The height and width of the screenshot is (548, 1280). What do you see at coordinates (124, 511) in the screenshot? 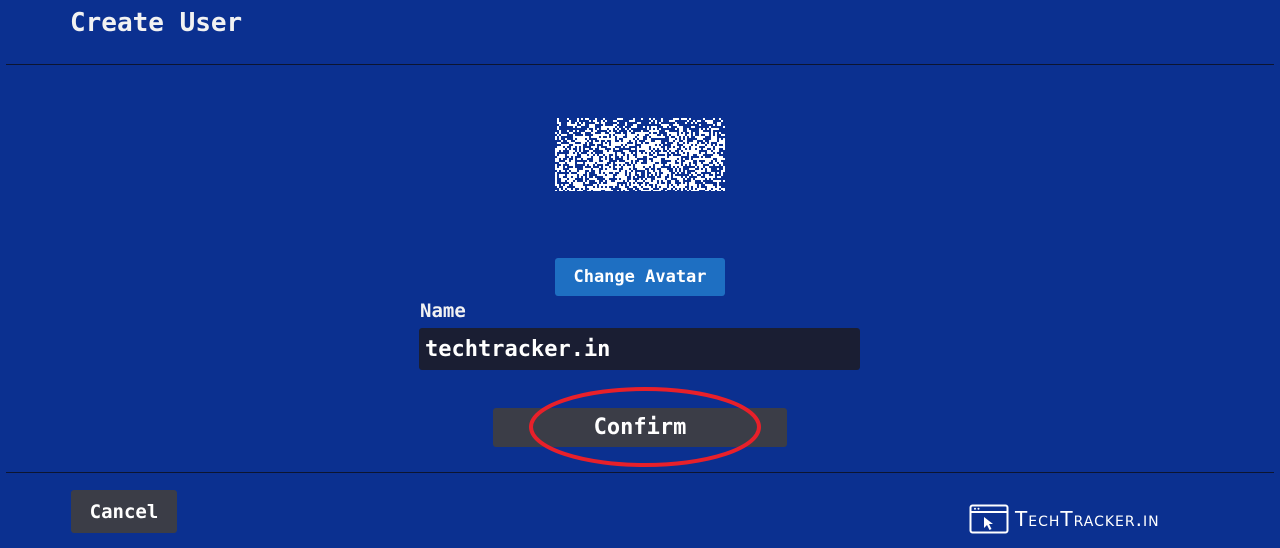
I see `cancel-button: Cancel` at bounding box center [124, 511].